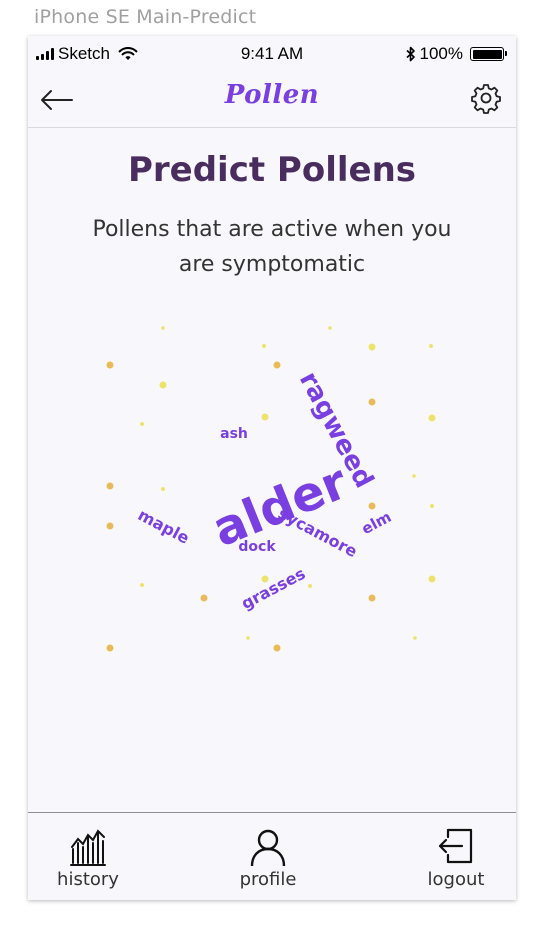 Image resolution: width=546 pixels, height=928 pixels. I want to click on status-right: 100%, so click(456, 54).